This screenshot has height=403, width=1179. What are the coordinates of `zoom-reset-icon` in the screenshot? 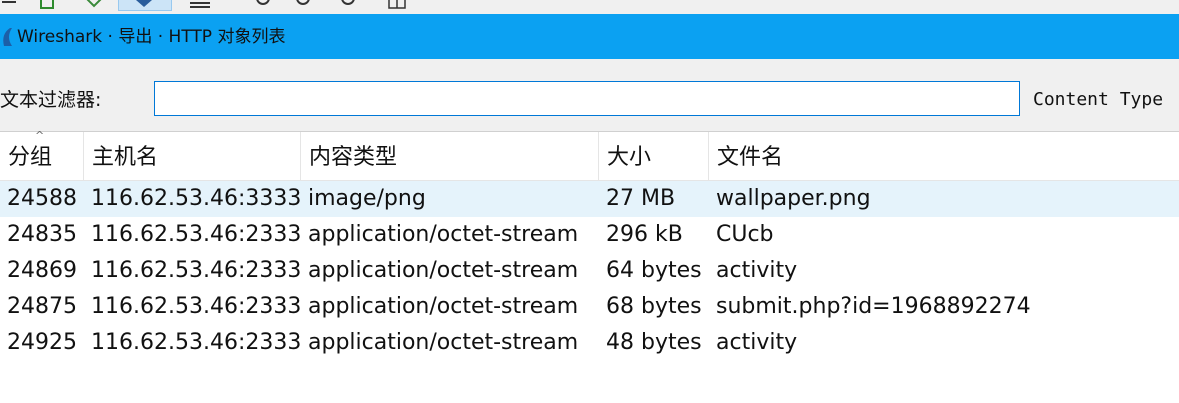 It's located at (350, 5).